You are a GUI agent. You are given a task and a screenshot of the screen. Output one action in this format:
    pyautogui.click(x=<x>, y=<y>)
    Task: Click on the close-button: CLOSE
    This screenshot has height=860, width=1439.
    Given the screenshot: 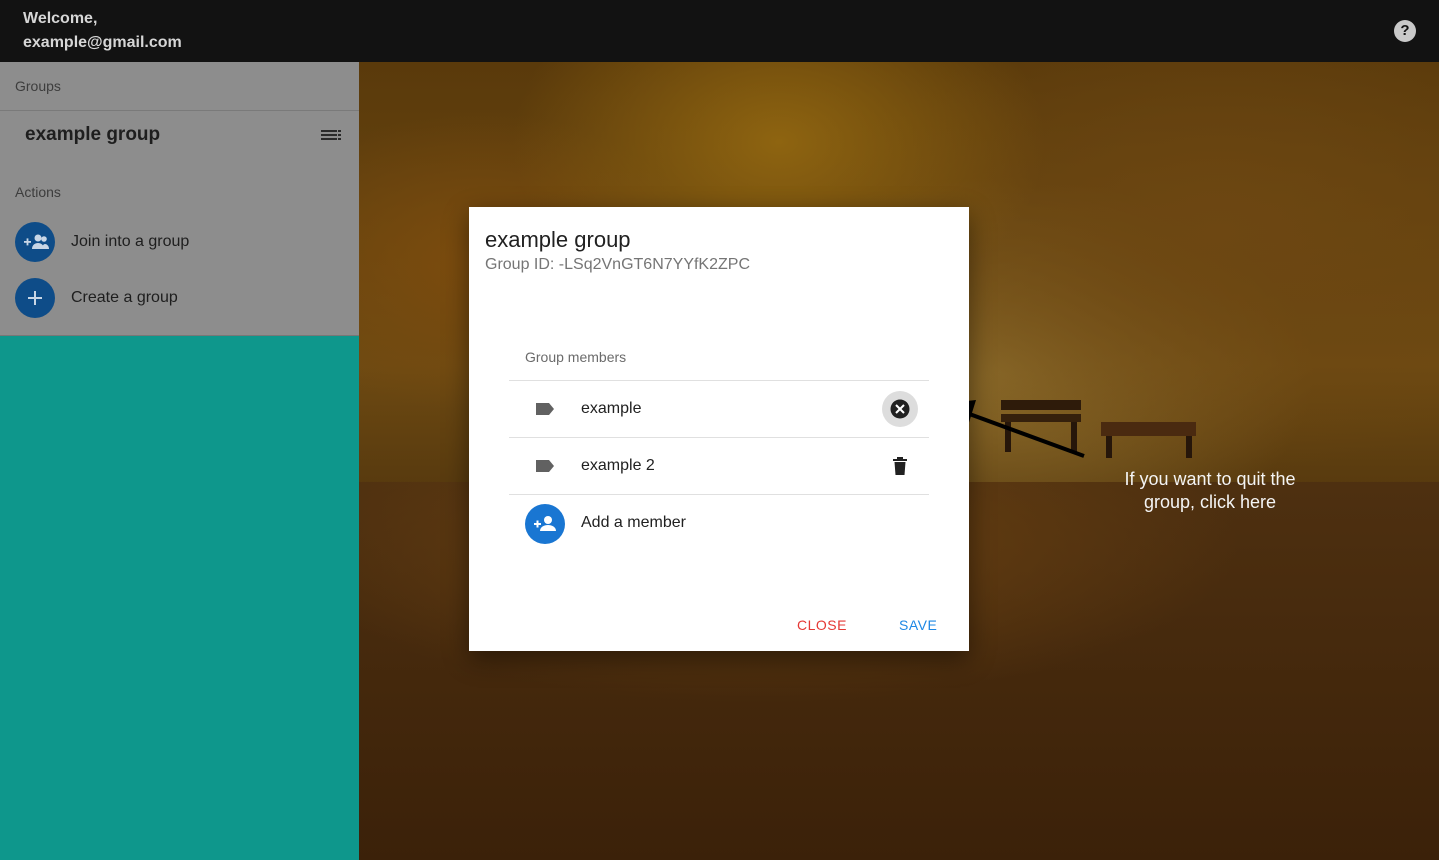 What is the action you would take?
    pyautogui.click(x=822, y=625)
    